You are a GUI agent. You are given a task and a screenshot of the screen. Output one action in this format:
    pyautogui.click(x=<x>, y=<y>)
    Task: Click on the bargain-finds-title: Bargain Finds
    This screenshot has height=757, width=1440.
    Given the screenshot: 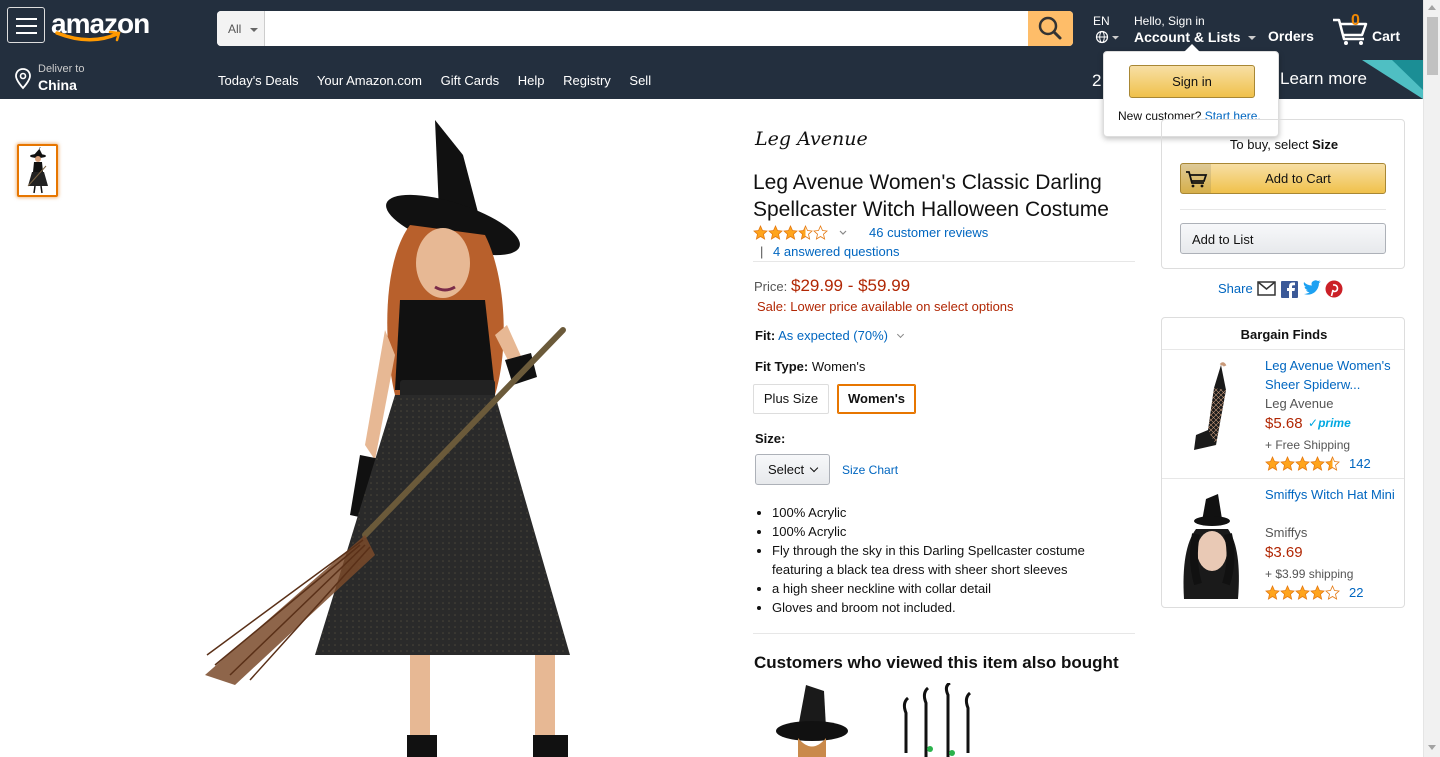 What is the action you would take?
    pyautogui.click(x=1284, y=334)
    